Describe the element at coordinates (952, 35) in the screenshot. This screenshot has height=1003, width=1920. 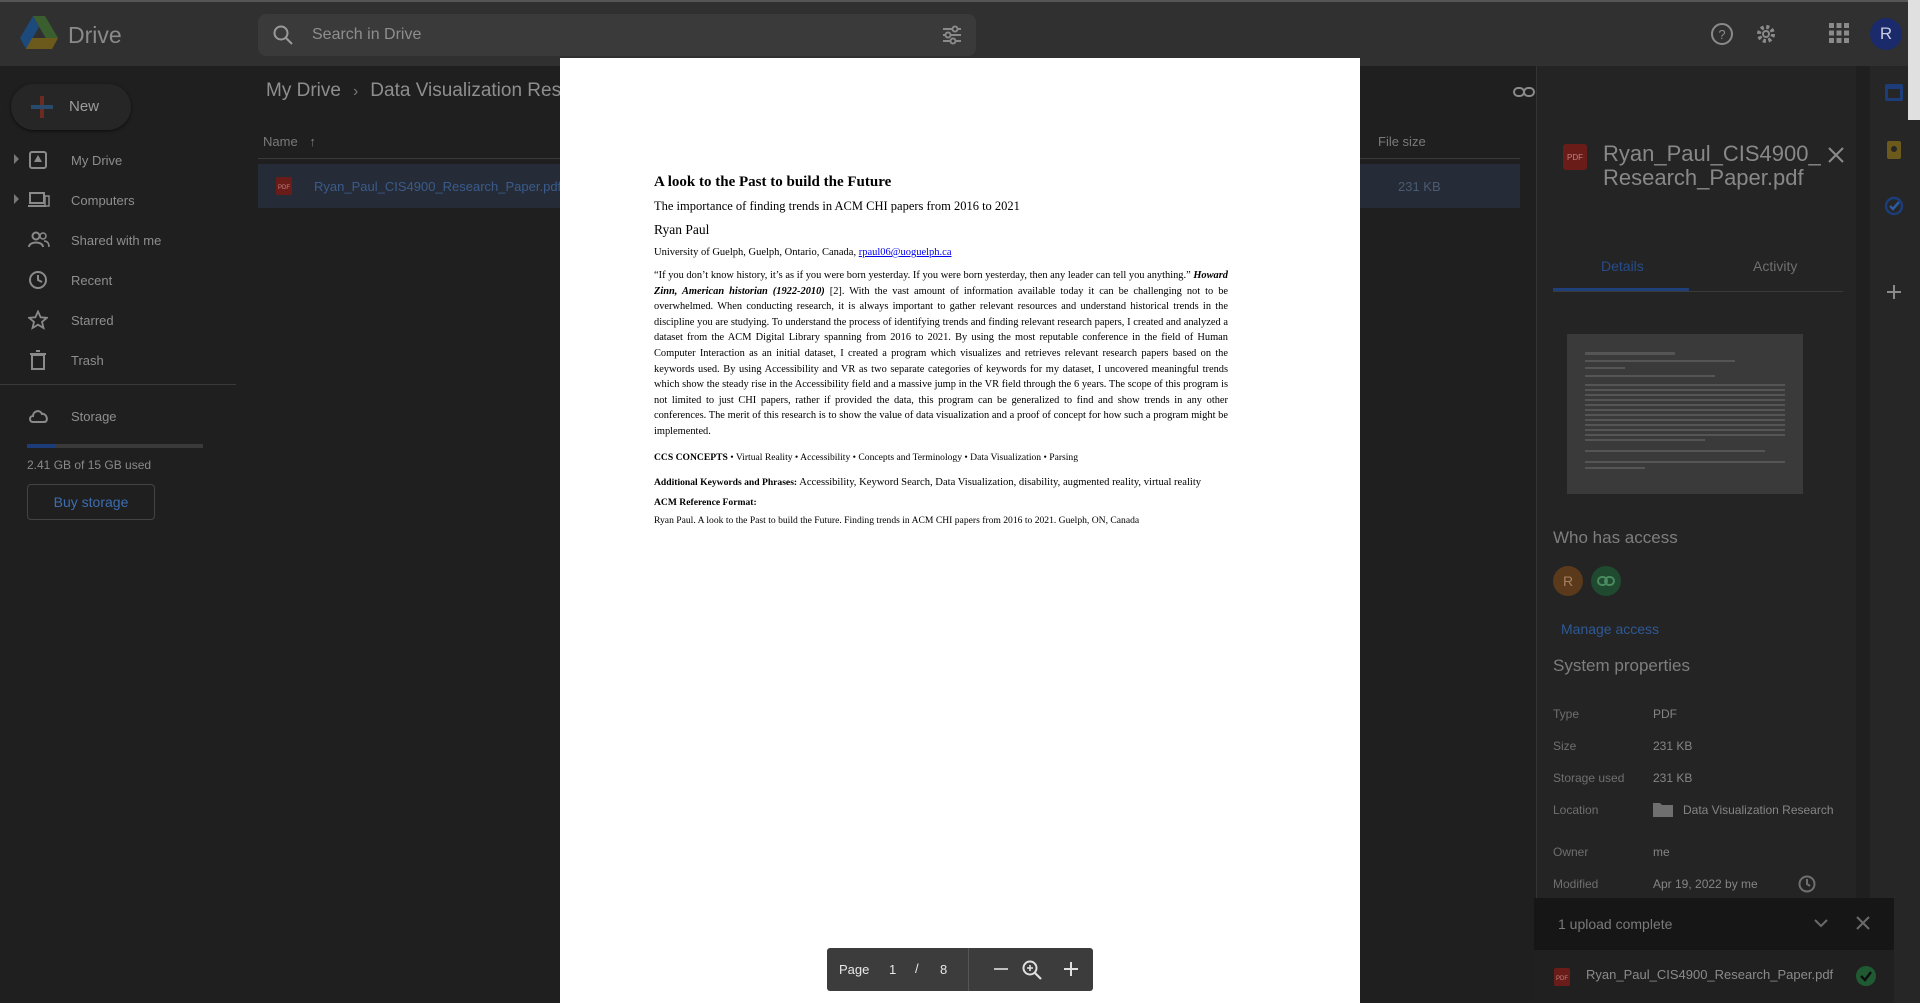
I see `search-options-icon` at that location.